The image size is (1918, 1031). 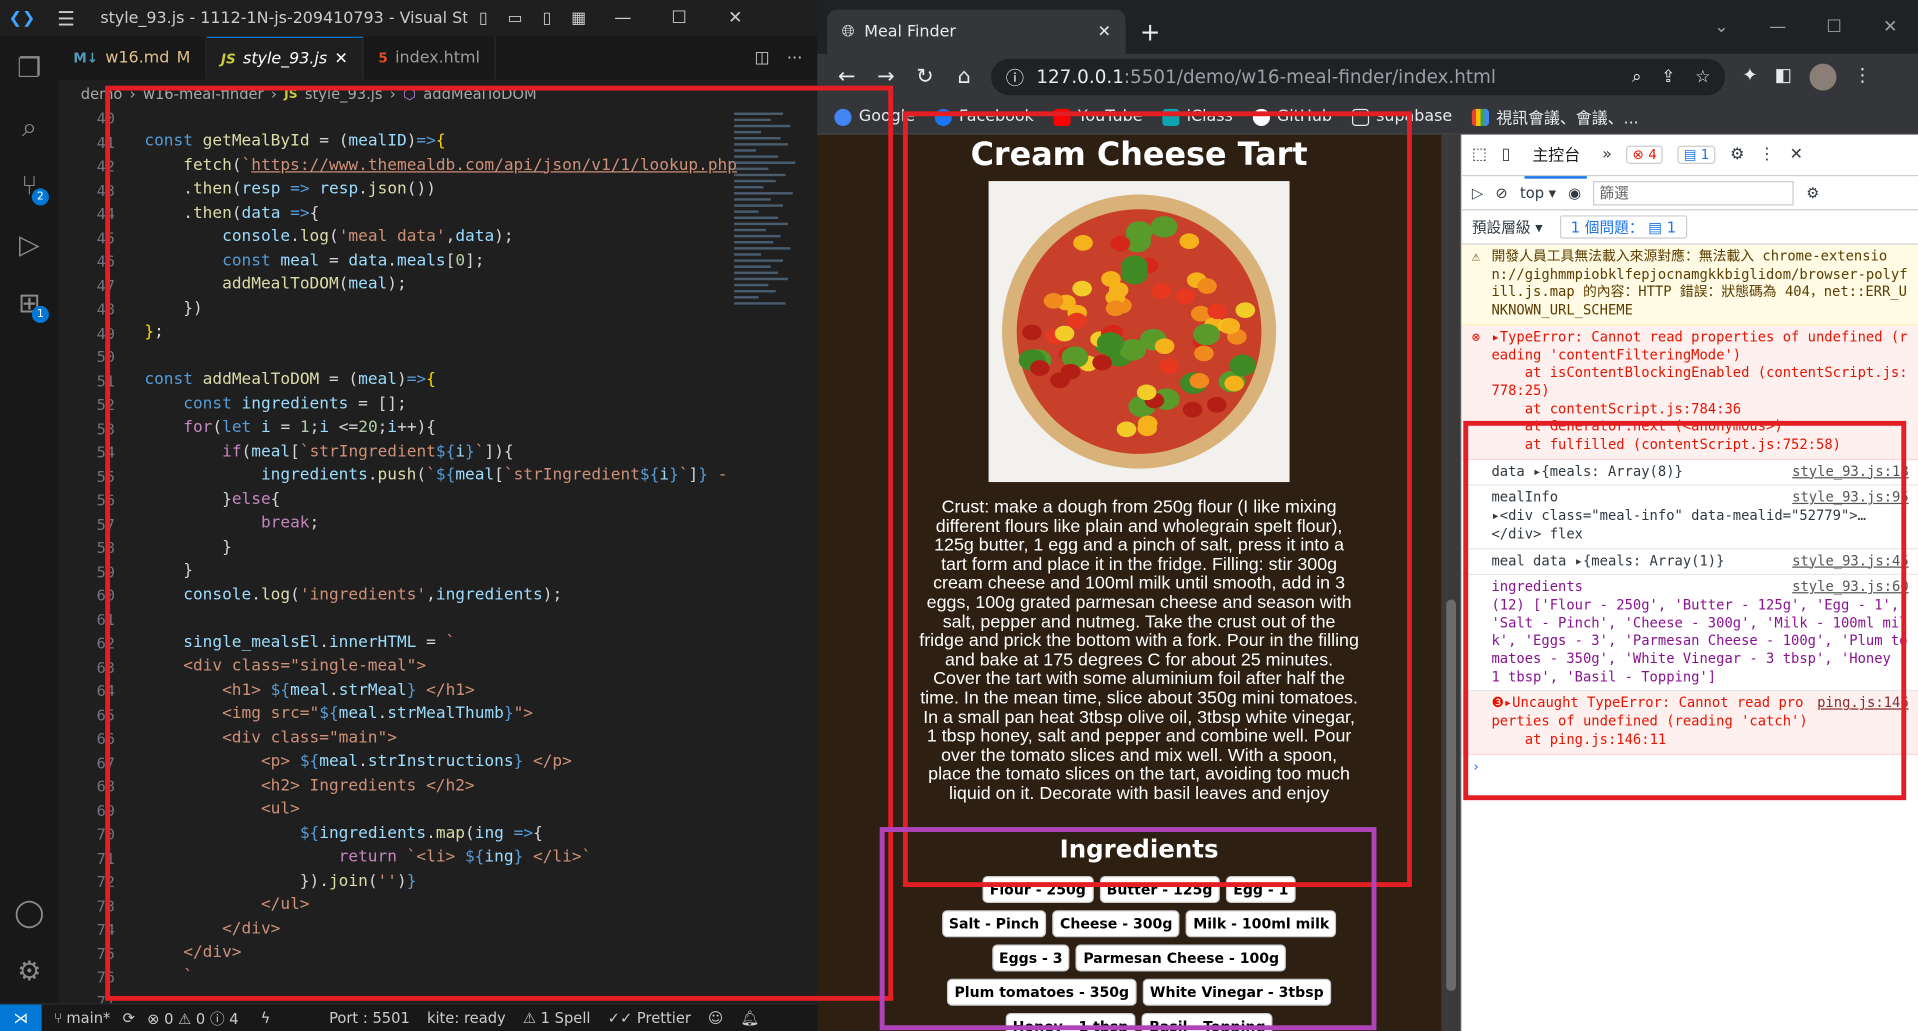 I want to click on account-icon: ◯, so click(x=29, y=912).